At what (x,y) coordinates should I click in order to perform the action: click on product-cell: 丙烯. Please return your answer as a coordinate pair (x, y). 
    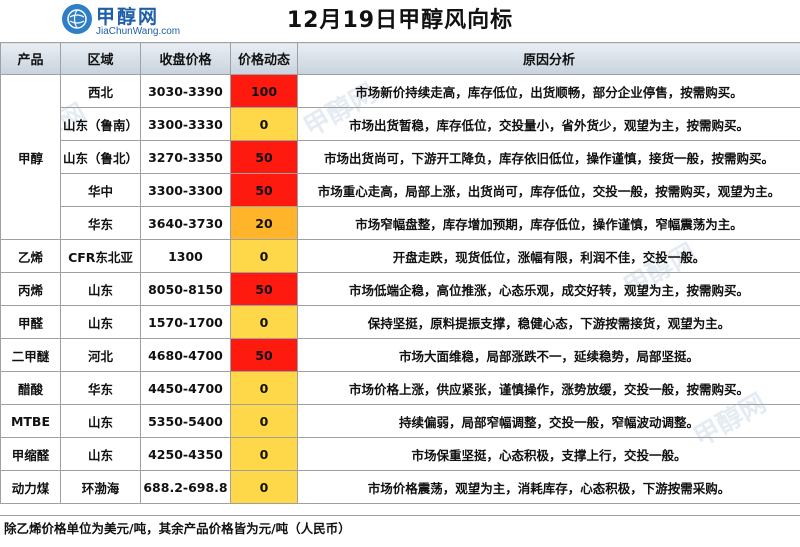
    Looking at the image, I should click on (30, 289).